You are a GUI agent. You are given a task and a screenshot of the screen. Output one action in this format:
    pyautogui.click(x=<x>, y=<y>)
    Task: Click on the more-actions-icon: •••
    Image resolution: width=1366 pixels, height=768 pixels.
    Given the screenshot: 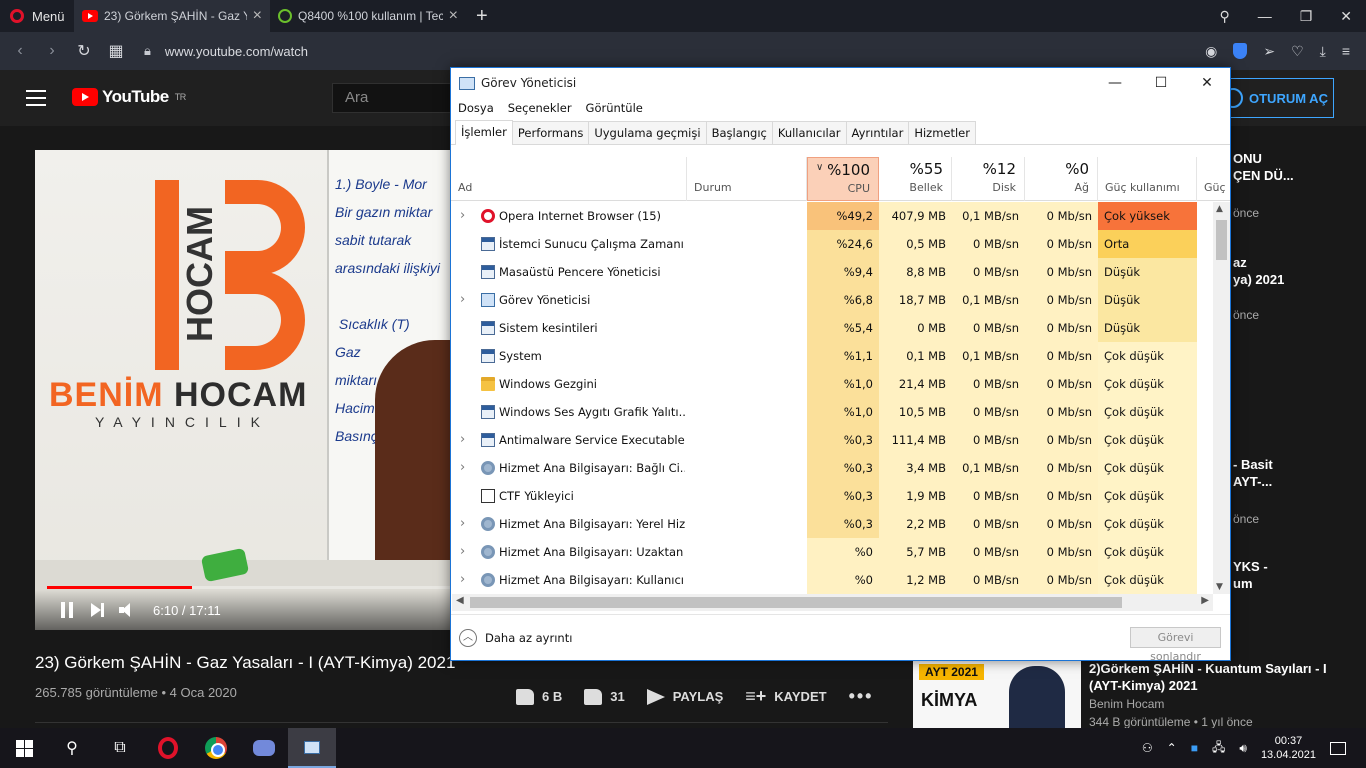 What is the action you would take?
    pyautogui.click(x=861, y=696)
    